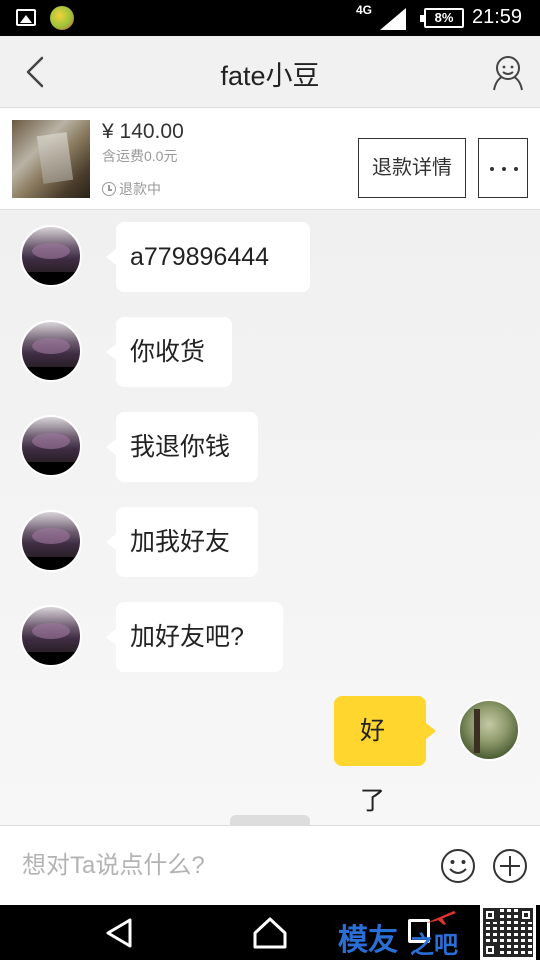 This screenshot has height=960, width=540. I want to click on battery-icon: 8%, so click(442, 18).